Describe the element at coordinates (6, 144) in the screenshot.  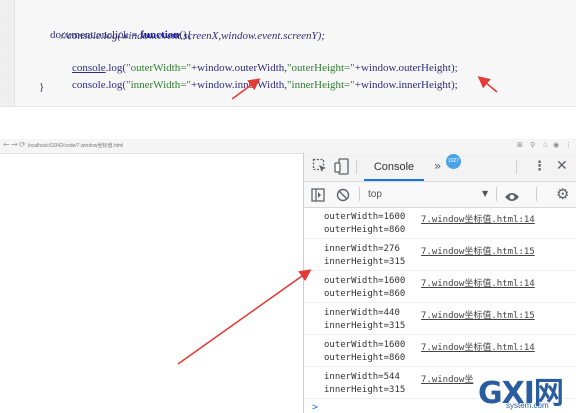
I see `back-icon: ←` at that location.